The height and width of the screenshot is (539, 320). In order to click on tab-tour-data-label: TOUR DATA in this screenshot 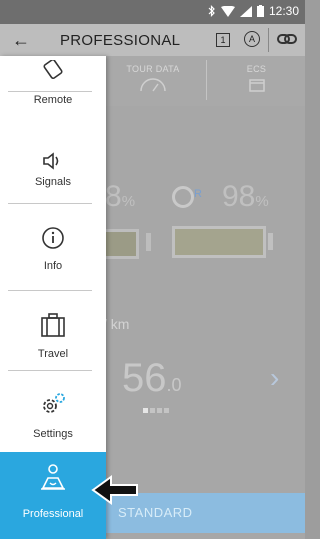, I will do `click(153, 69)`.